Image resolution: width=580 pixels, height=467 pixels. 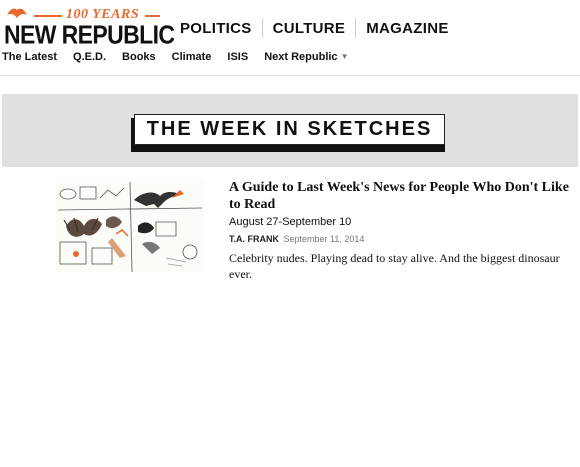 I want to click on banner-title: THE WEEK IN SKETCHES, so click(x=289, y=129).